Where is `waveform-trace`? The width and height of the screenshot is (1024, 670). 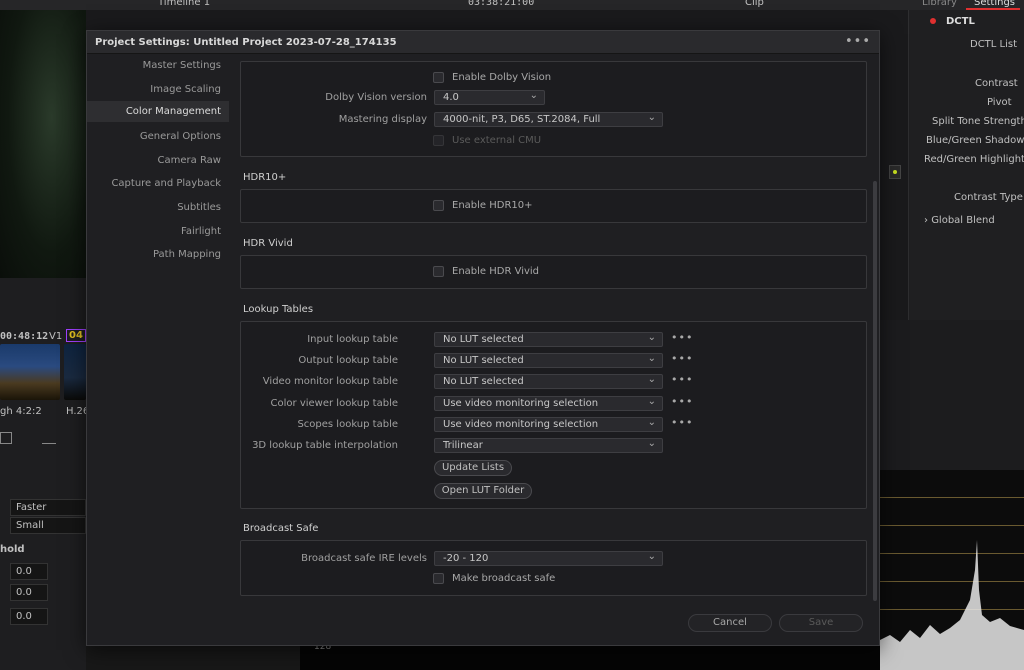
waveform-trace is located at coordinates (952, 605).